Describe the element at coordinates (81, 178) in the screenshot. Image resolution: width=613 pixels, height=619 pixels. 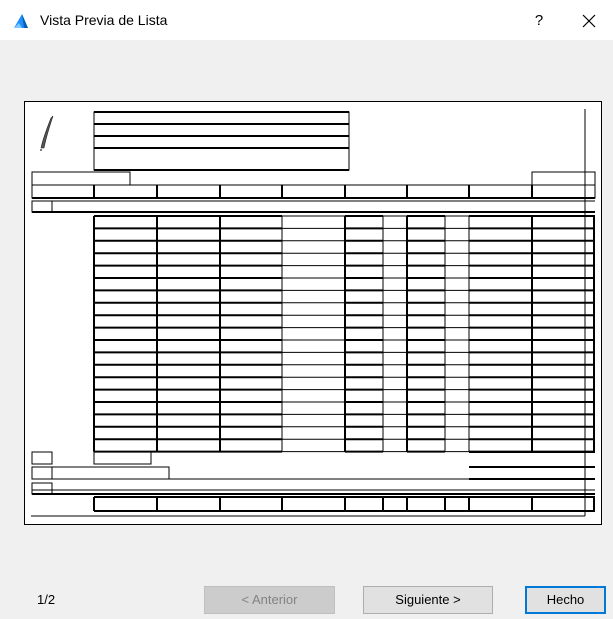
I see `header-subcell` at that location.